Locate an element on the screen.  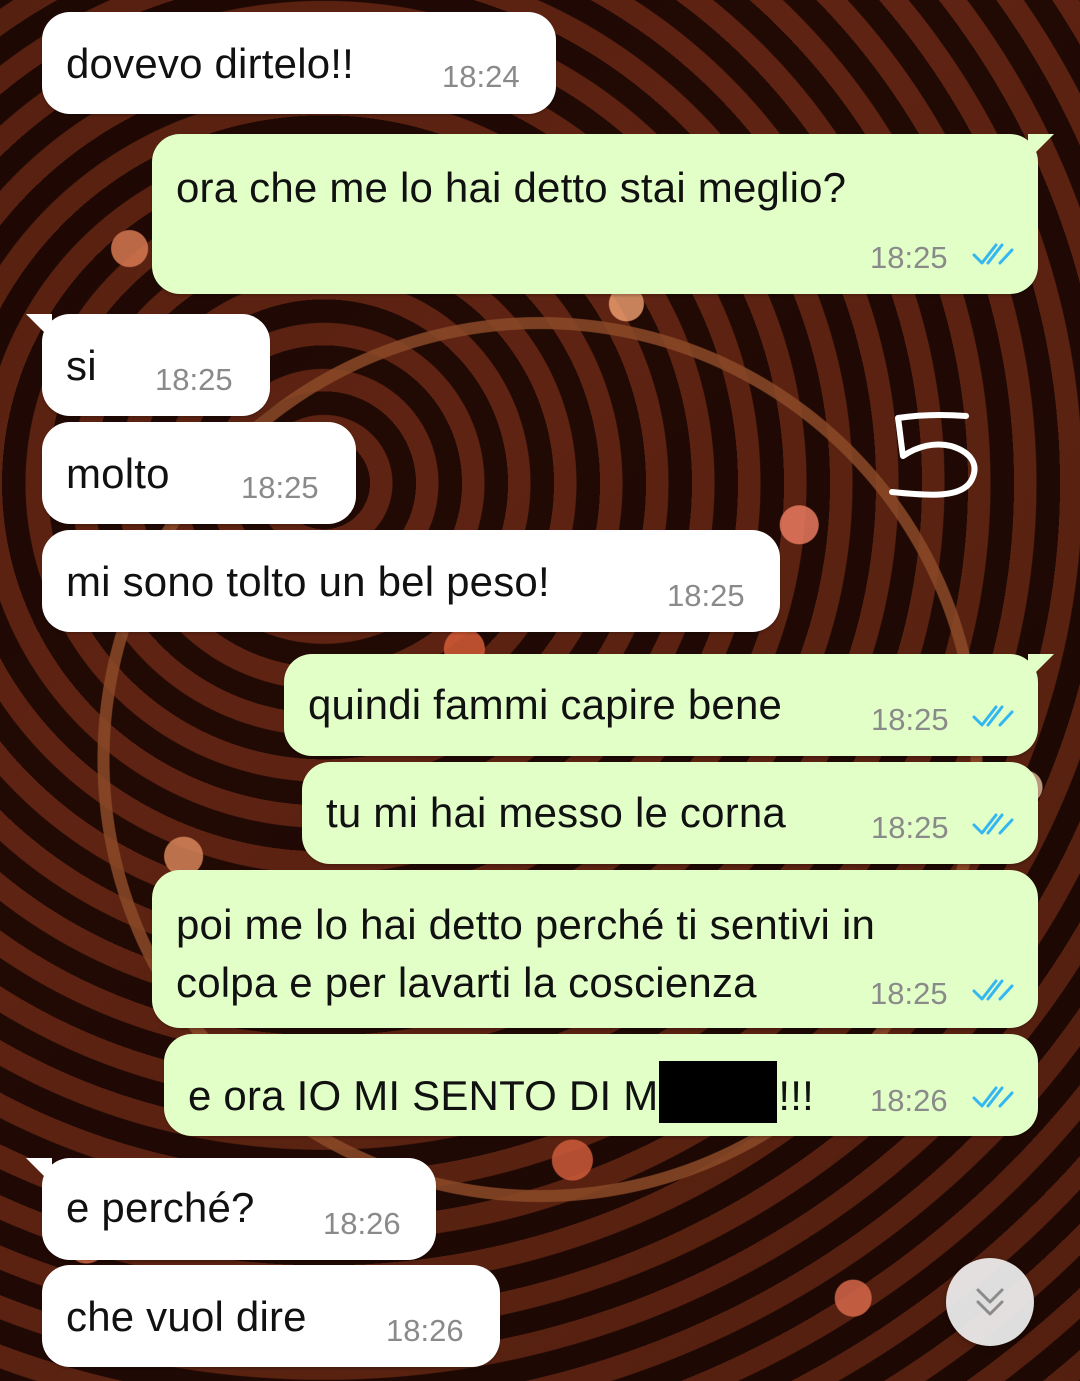
message-time: 18:24 is located at coordinates (481, 76).